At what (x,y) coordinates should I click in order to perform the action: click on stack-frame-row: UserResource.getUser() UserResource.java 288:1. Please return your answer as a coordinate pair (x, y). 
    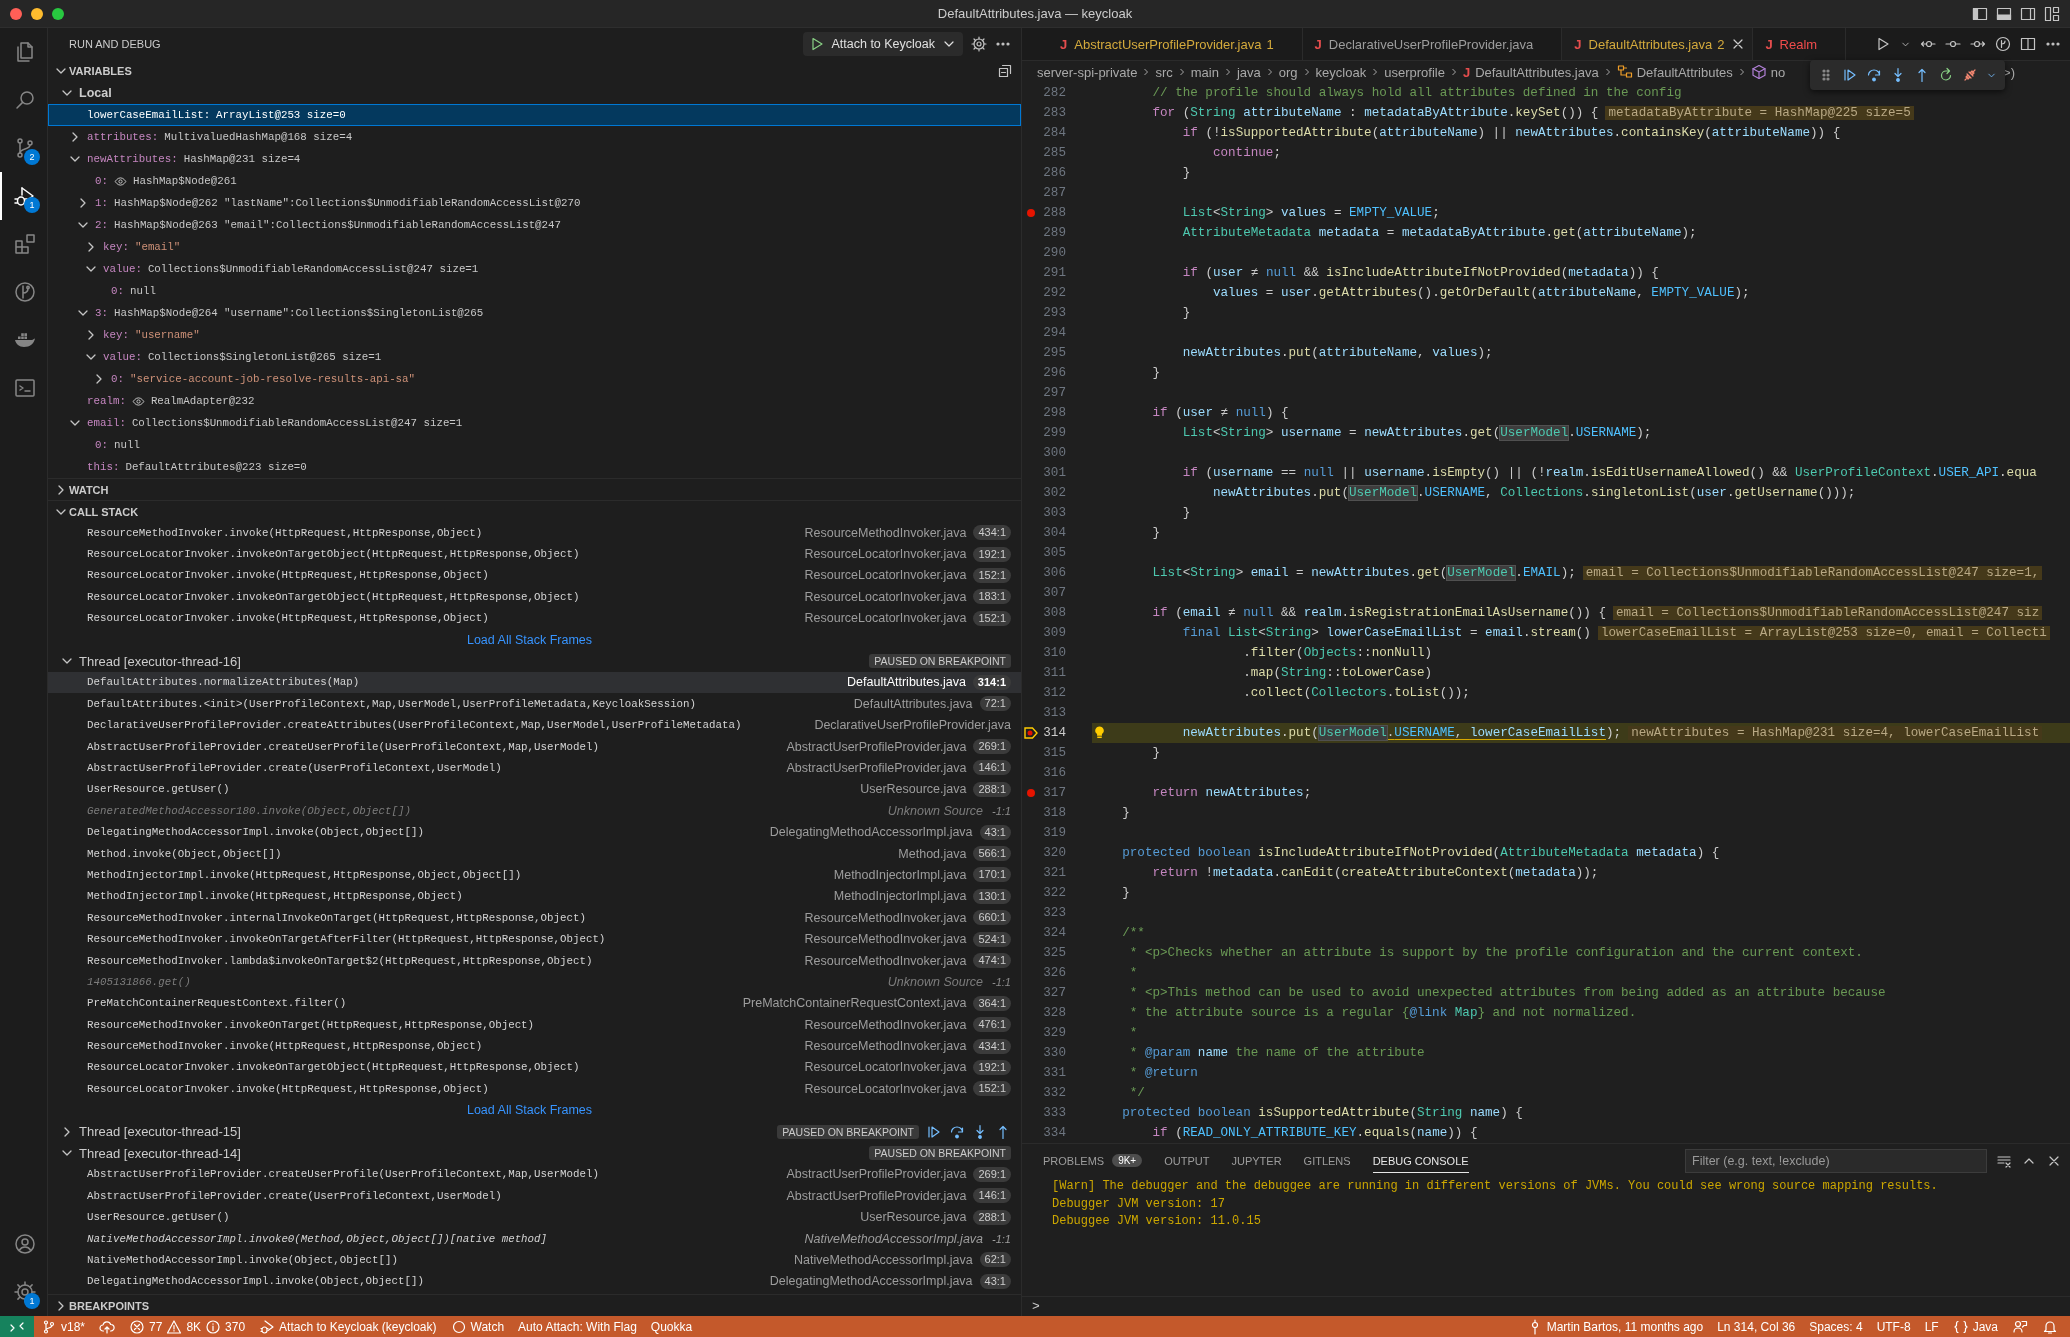
    Looking at the image, I should click on (534, 789).